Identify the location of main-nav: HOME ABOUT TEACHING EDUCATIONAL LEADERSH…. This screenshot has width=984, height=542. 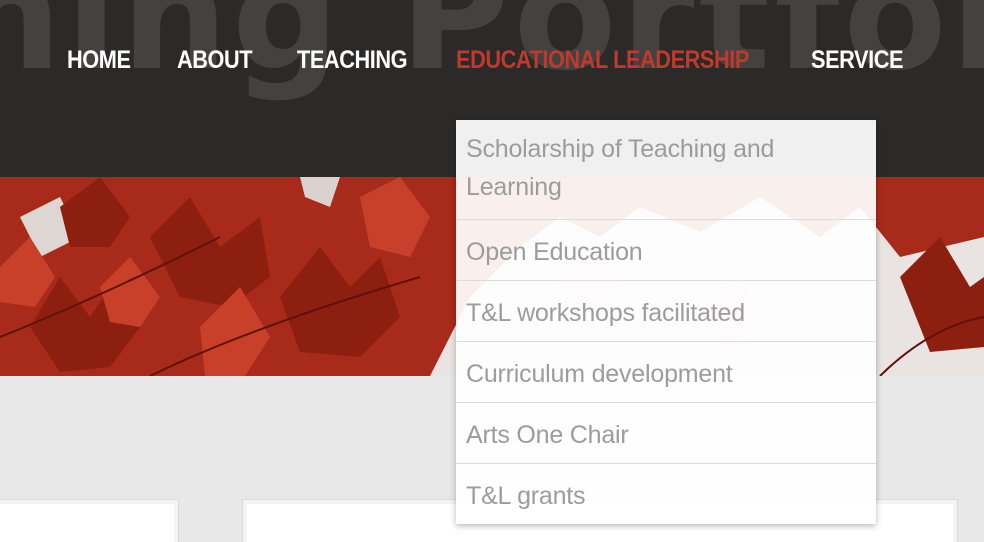
(492, 60).